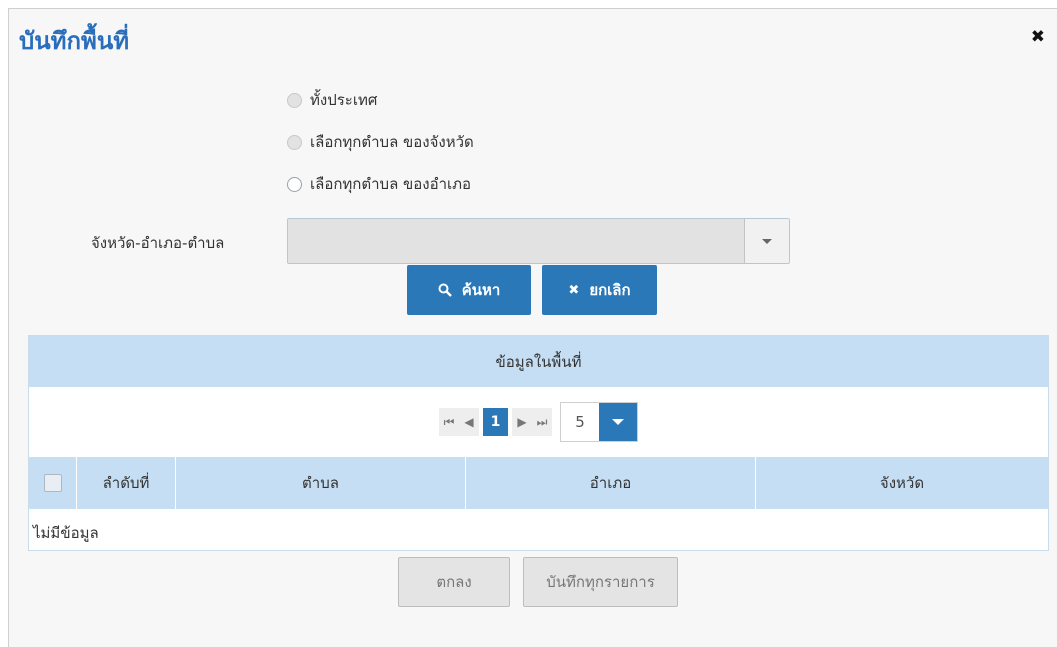  I want to click on cancel-button: ✖ ยกเลิก, so click(599, 290).